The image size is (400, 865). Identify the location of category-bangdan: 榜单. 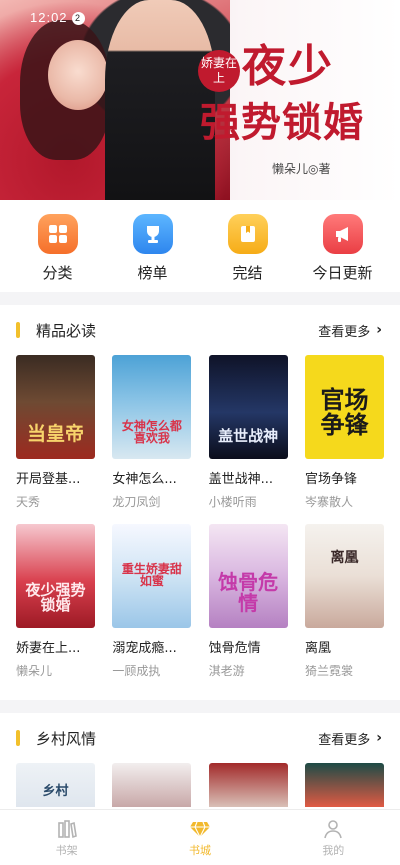
(153, 253).